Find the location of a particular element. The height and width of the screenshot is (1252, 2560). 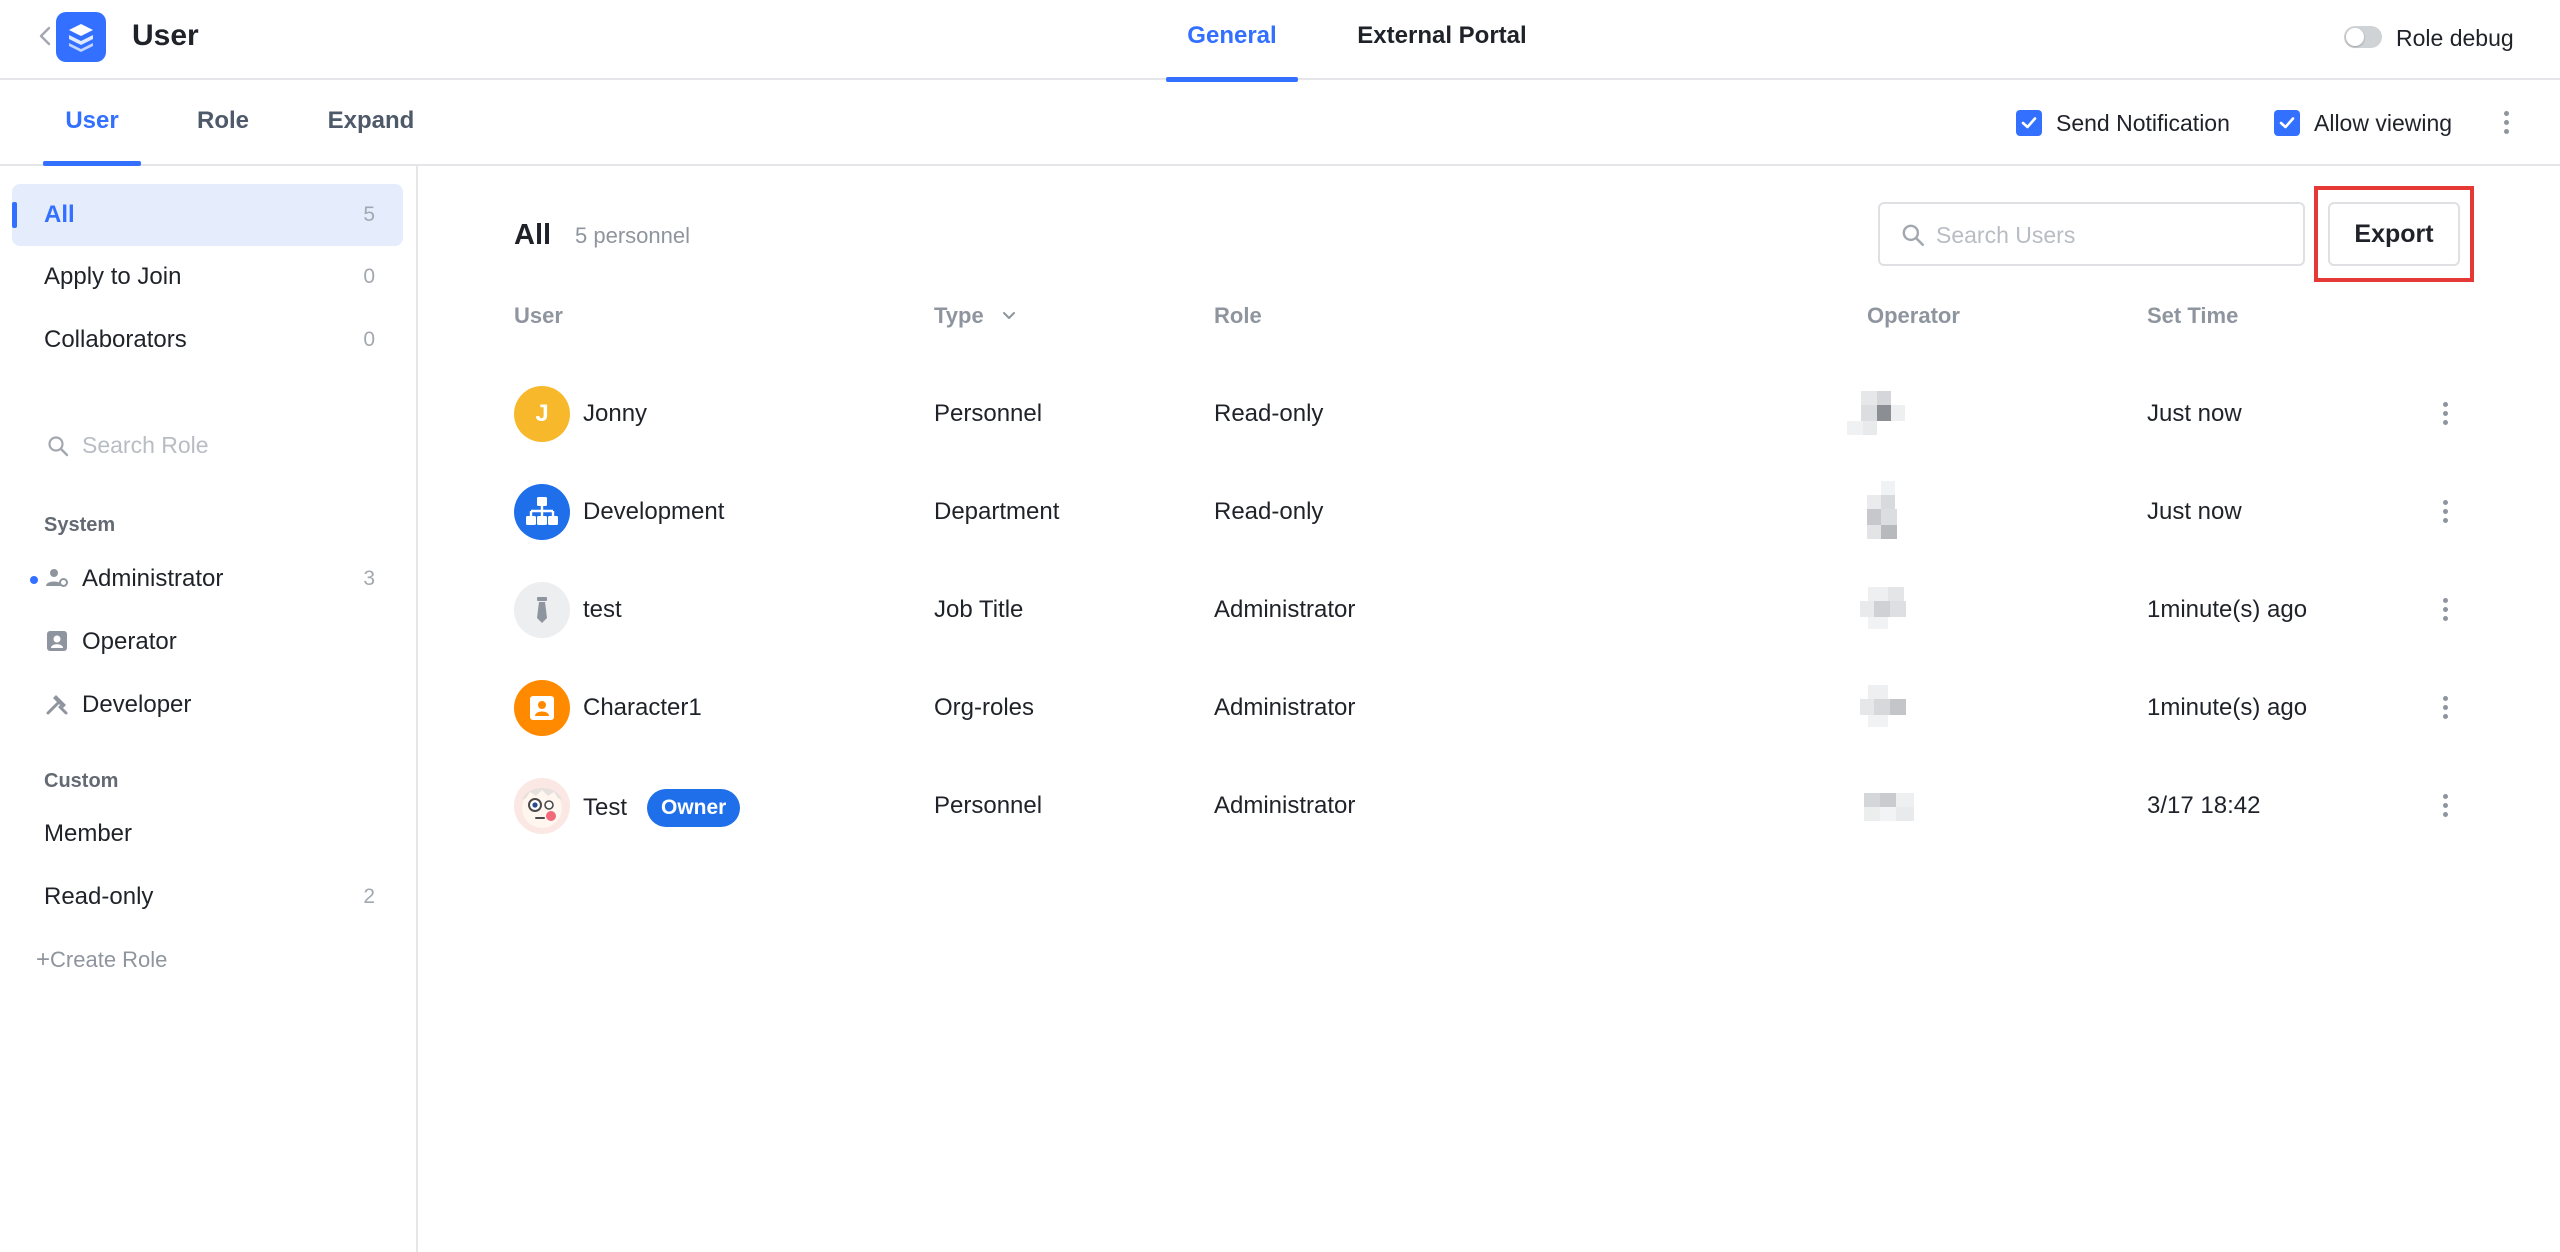

sidebar-item-operator: Operator is located at coordinates (207, 642).